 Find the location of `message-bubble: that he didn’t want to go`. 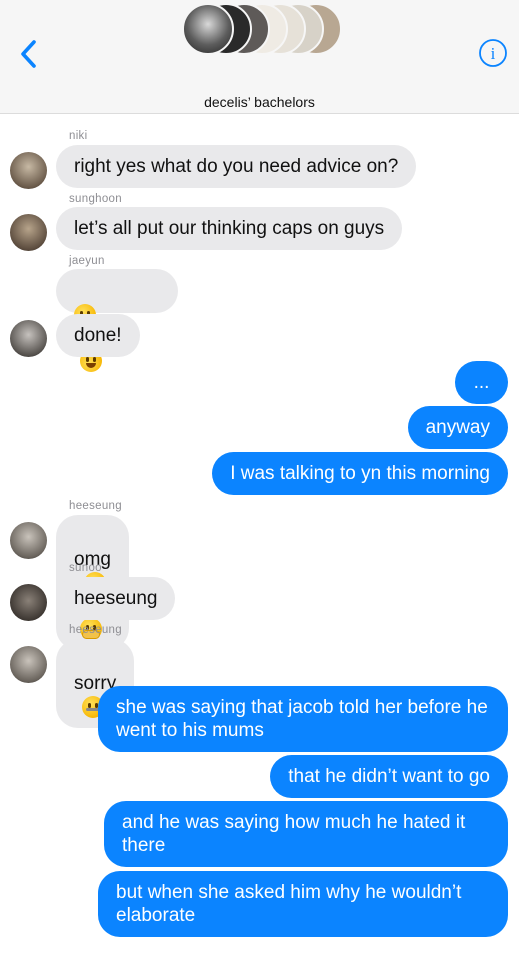

message-bubble: that he didn’t want to go is located at coordinates (389, 776).